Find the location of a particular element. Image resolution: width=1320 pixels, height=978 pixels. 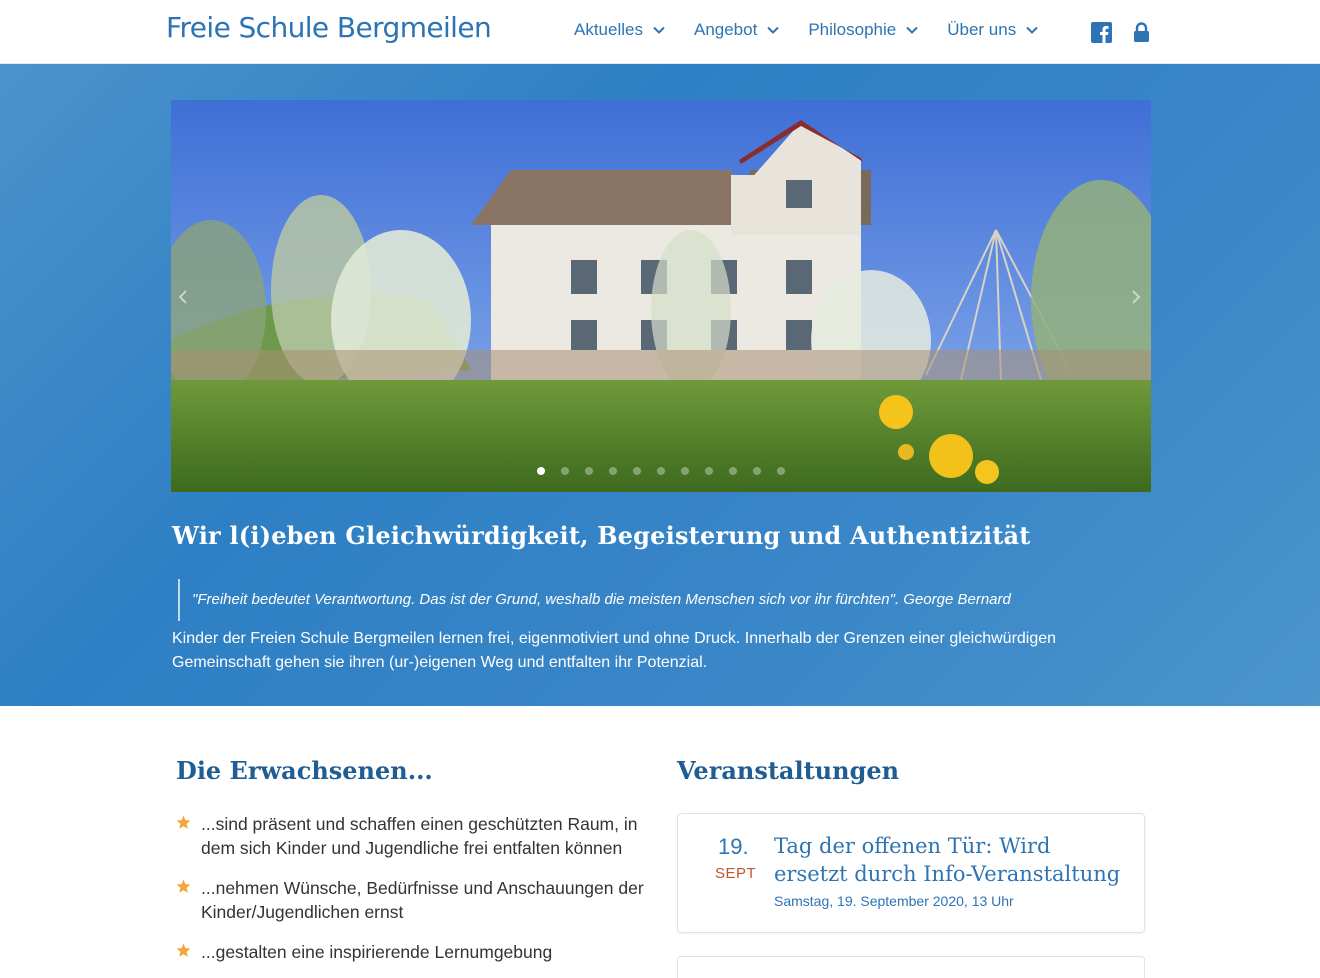

slider-pagination is located at coordinates (661, 471).